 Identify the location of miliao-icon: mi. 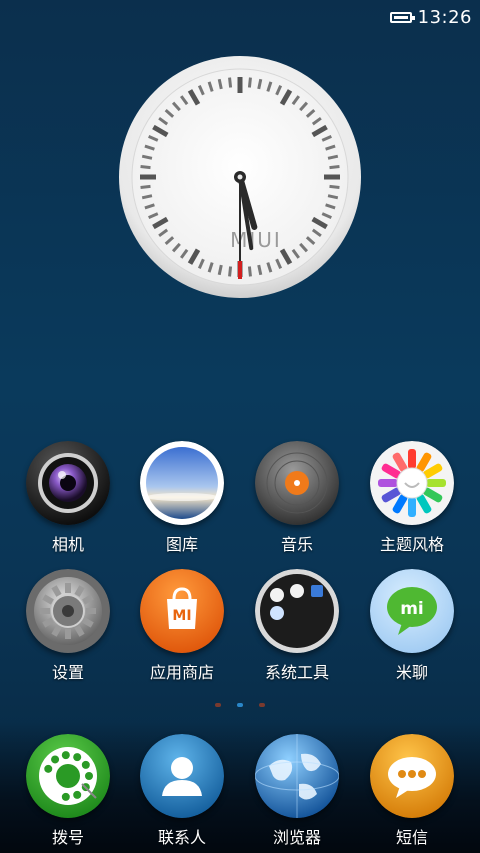
(412, 611).